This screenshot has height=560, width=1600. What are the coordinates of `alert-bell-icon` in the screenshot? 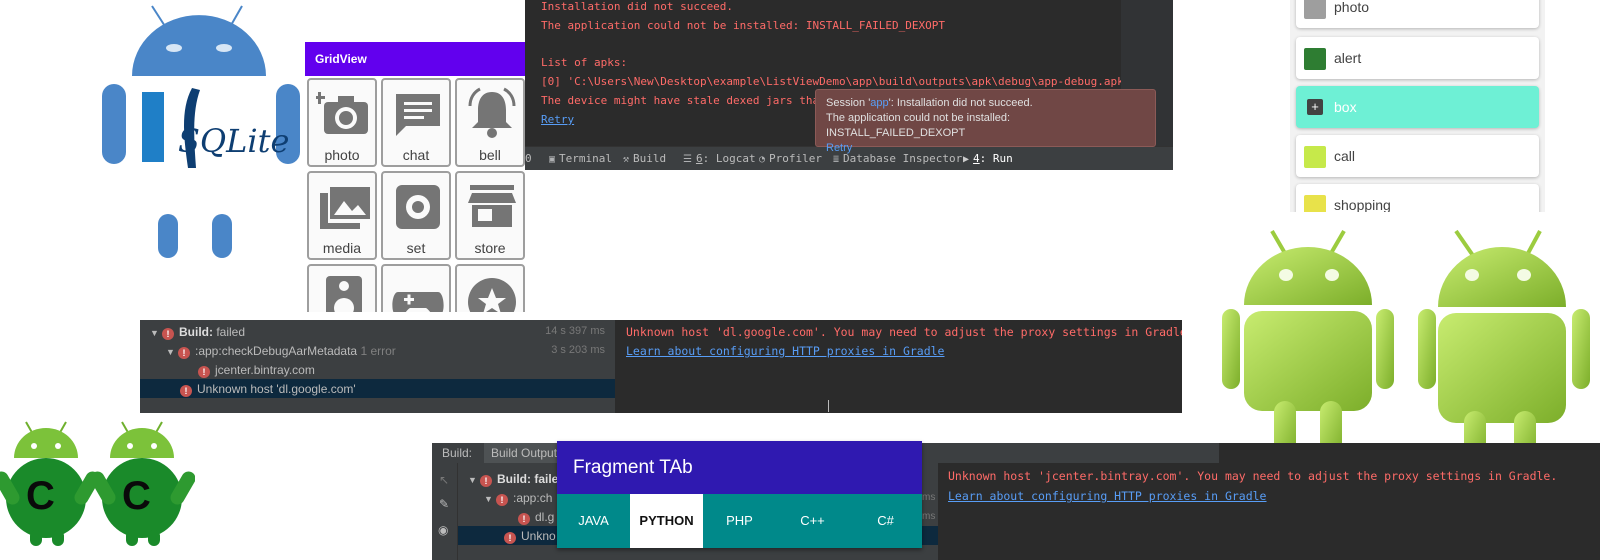 It's located at (1315, 59).